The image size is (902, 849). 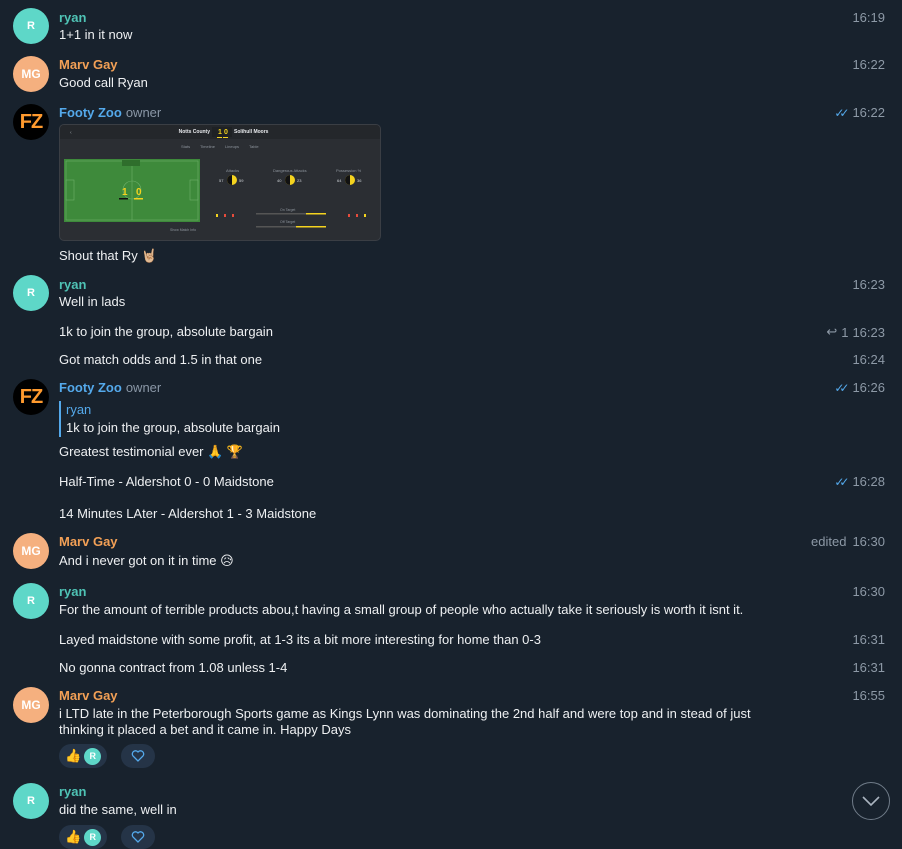 What do you see at coordinates (146, 560) in the screenshot?
I see `message-text: And i never got on it in time 😥` at bounding box center [146, 560].